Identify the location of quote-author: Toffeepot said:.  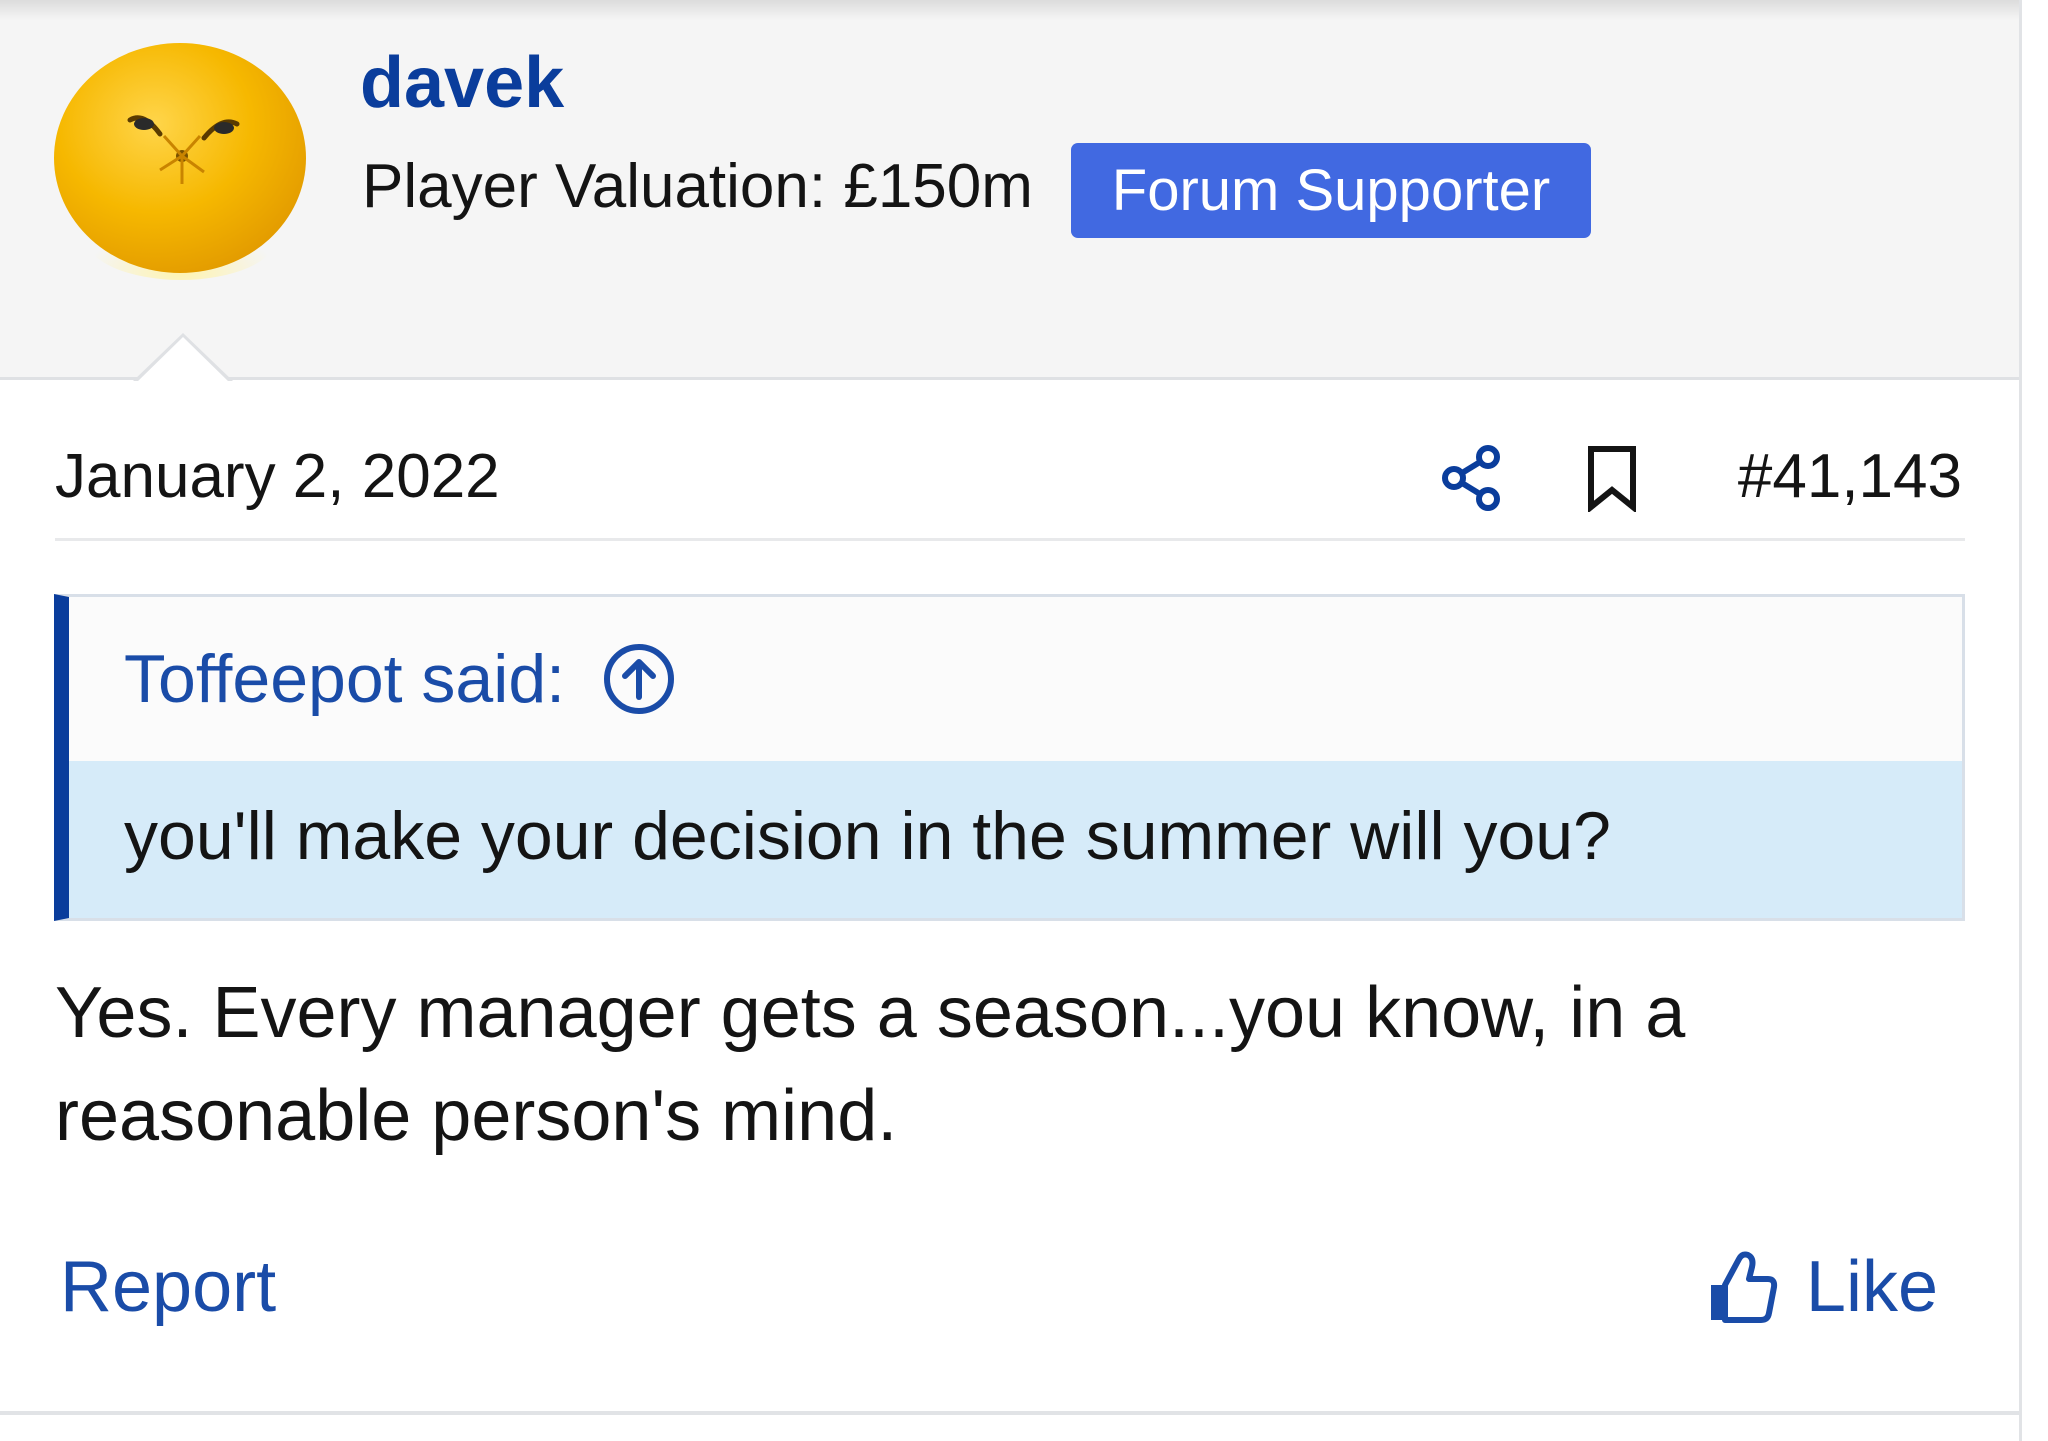
(344, 679).